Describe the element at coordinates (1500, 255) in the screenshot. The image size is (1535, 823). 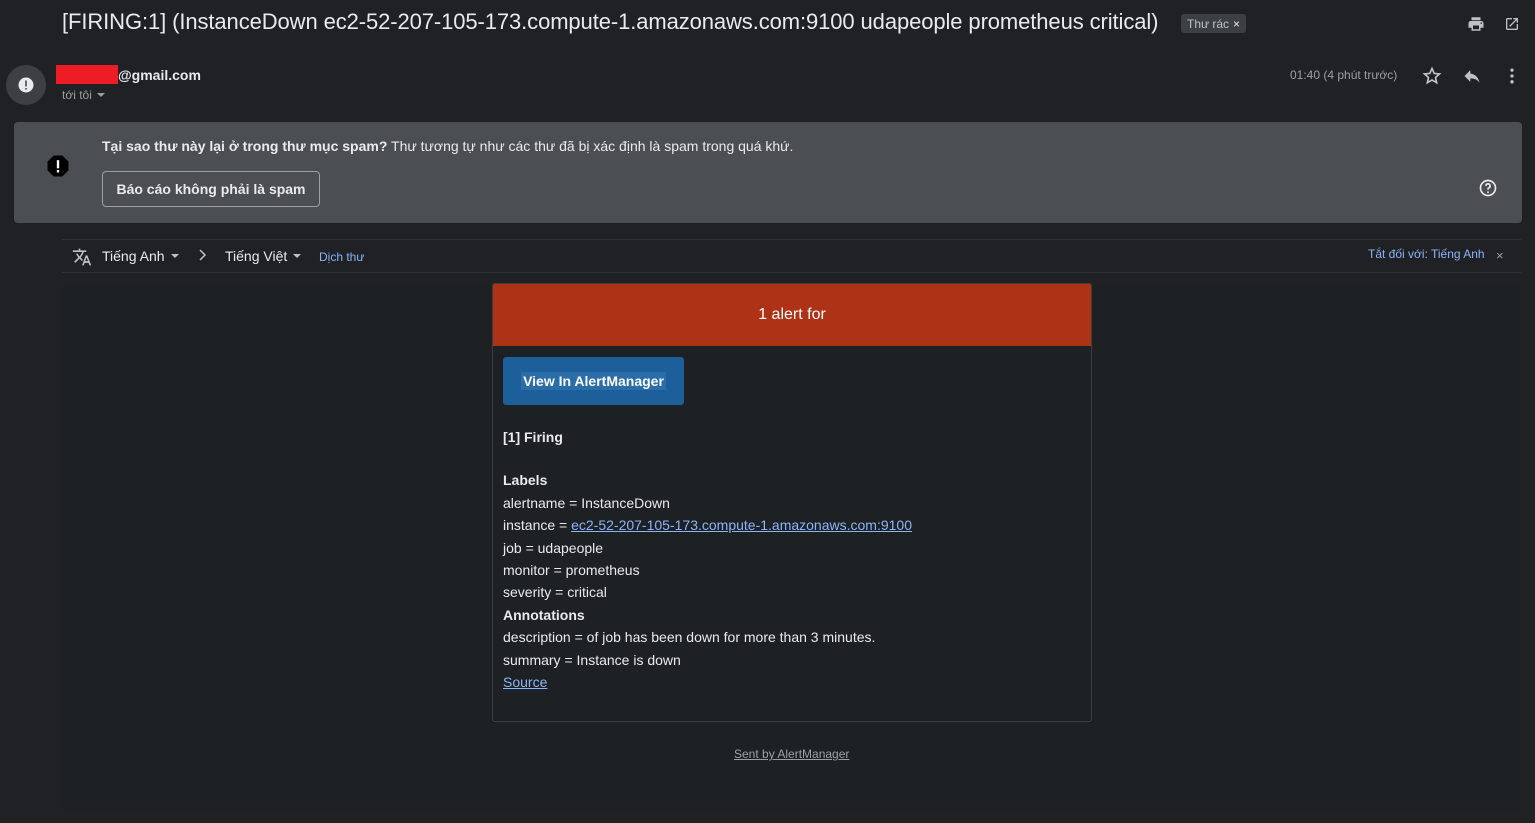
I see `close-translate-bar-icon: ×` at that location.